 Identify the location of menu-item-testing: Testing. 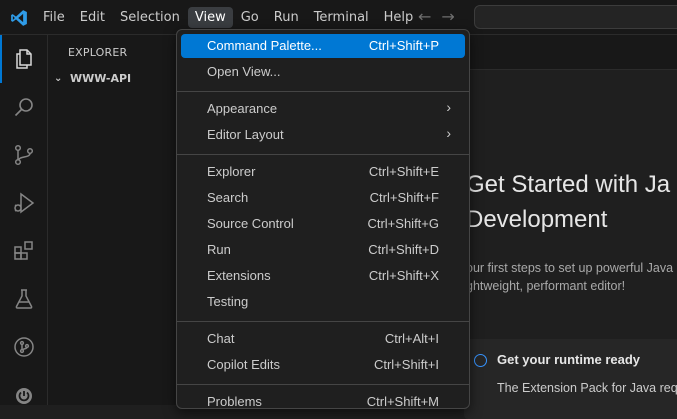
(323, 302).